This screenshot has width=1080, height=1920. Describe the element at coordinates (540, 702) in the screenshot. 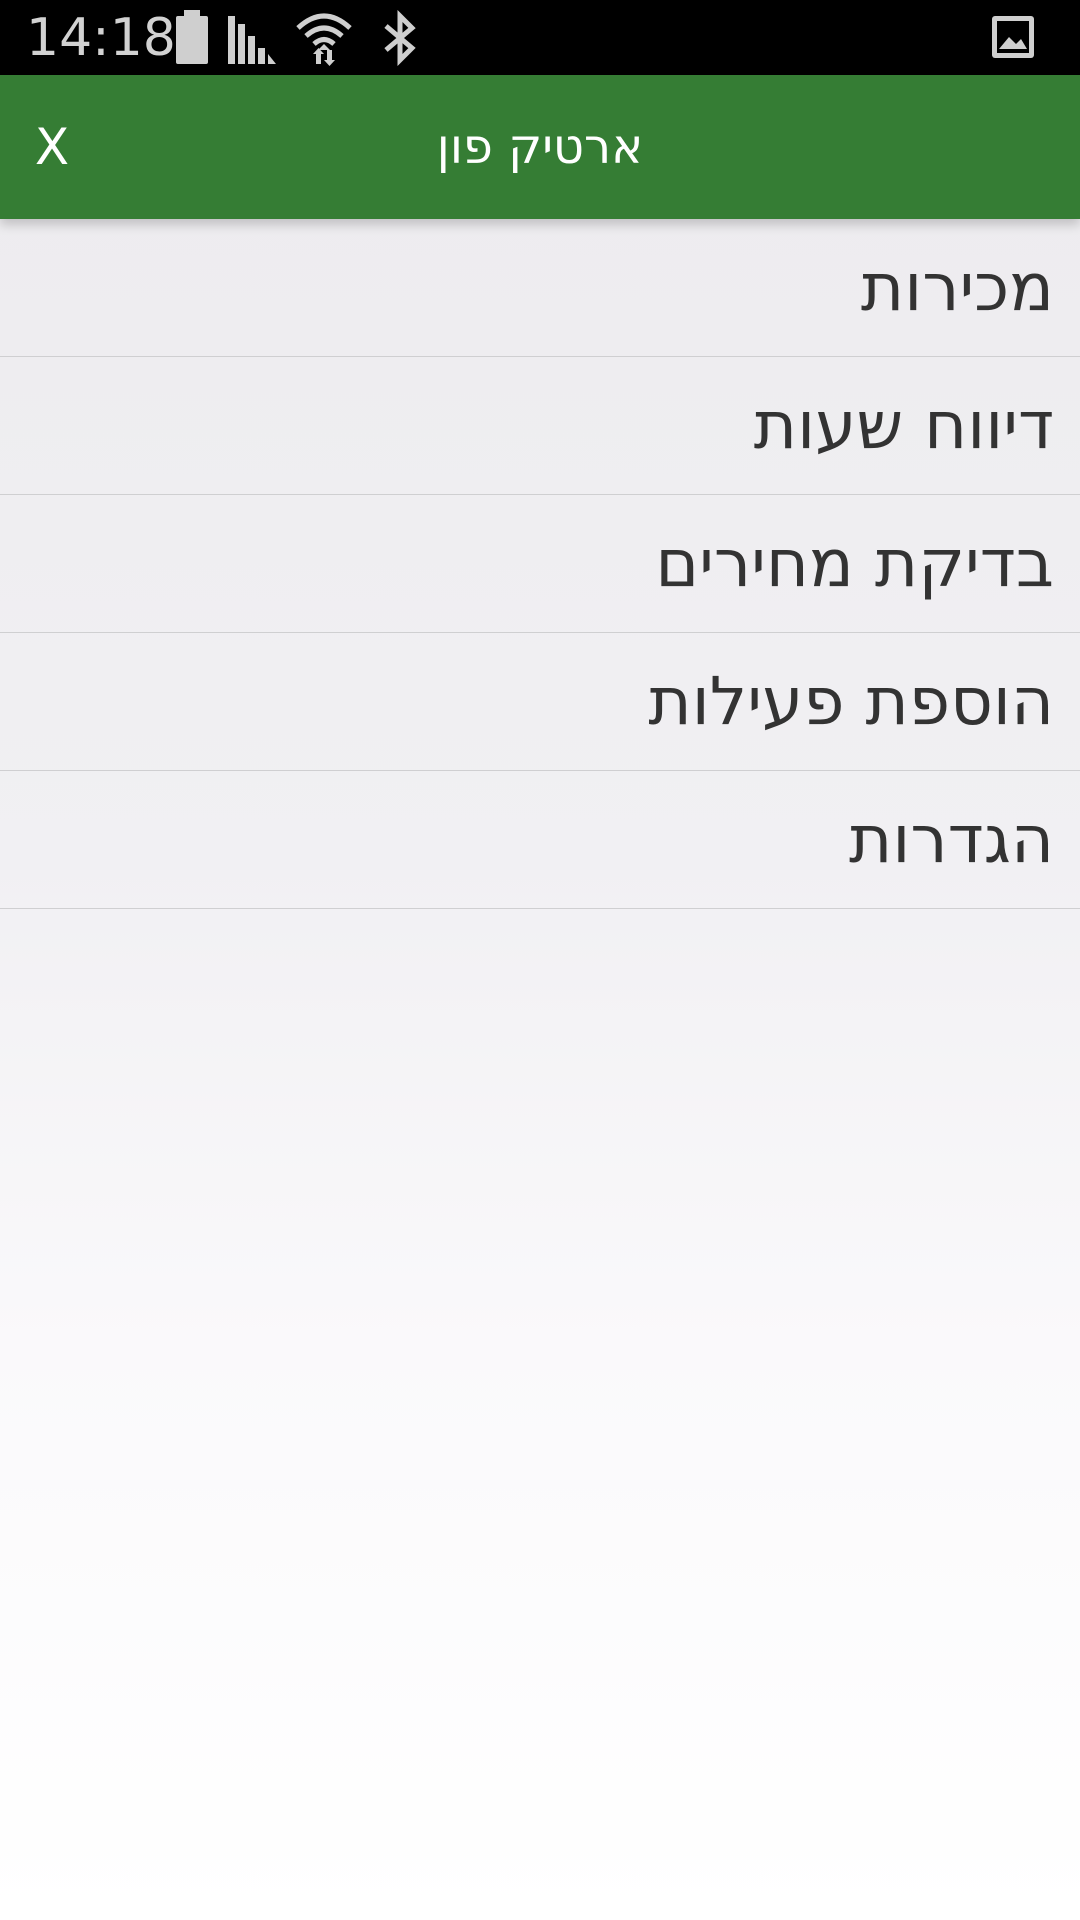

I see `menu-item-add-activity: הוספת פעילות` at that location.